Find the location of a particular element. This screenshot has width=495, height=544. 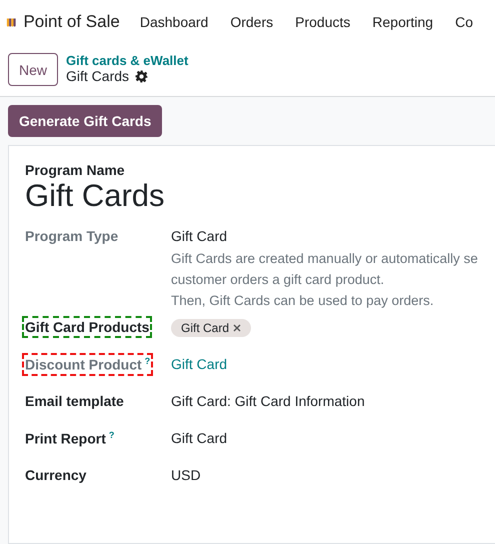

tag-label: Gift Card is located at coordinates (205, 328).